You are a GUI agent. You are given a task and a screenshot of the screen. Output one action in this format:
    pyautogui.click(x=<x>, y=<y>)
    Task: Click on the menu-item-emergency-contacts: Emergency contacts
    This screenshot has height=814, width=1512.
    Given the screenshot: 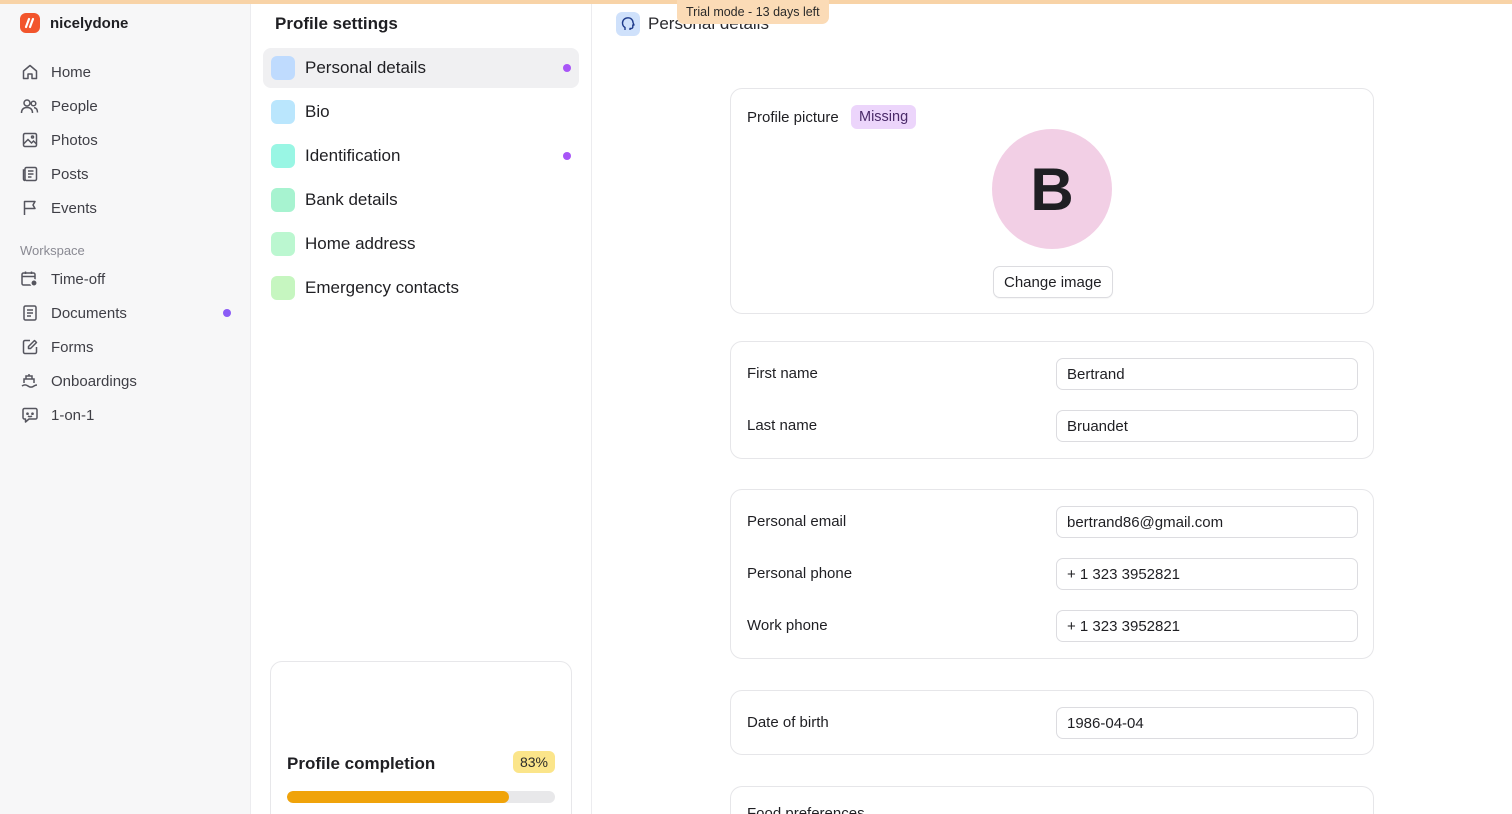 What is the action you would take?
    pyautogui.click(x=421, y=288)
    